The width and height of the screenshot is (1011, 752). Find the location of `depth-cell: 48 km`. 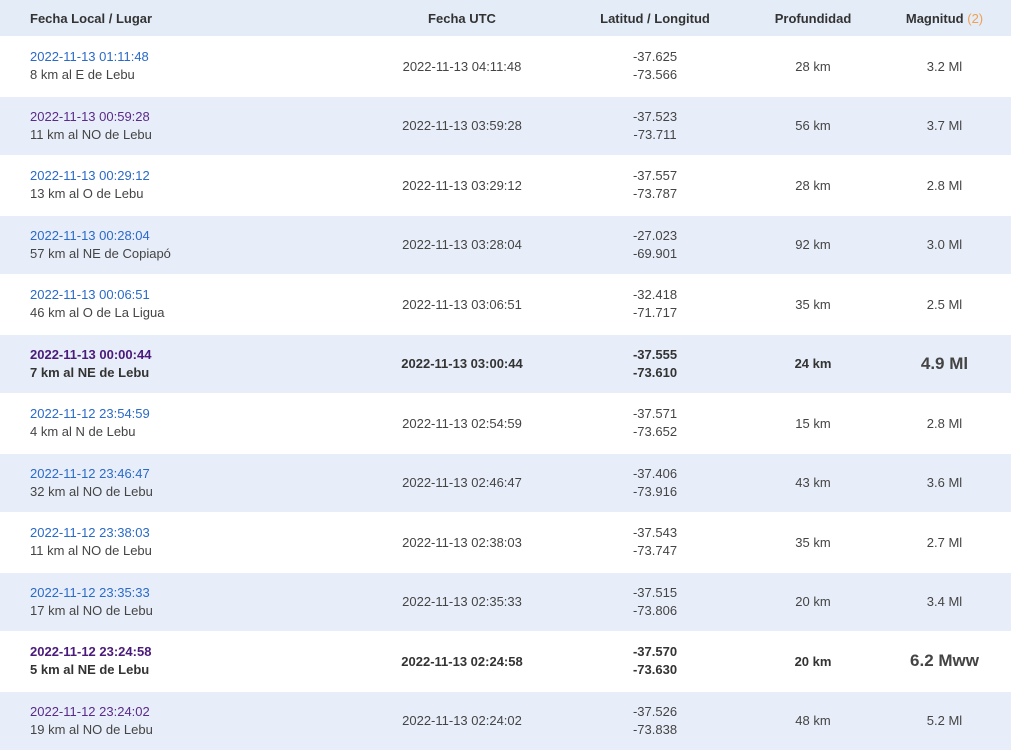

depth-cell: 48 km is located at coordinates (813, 721).